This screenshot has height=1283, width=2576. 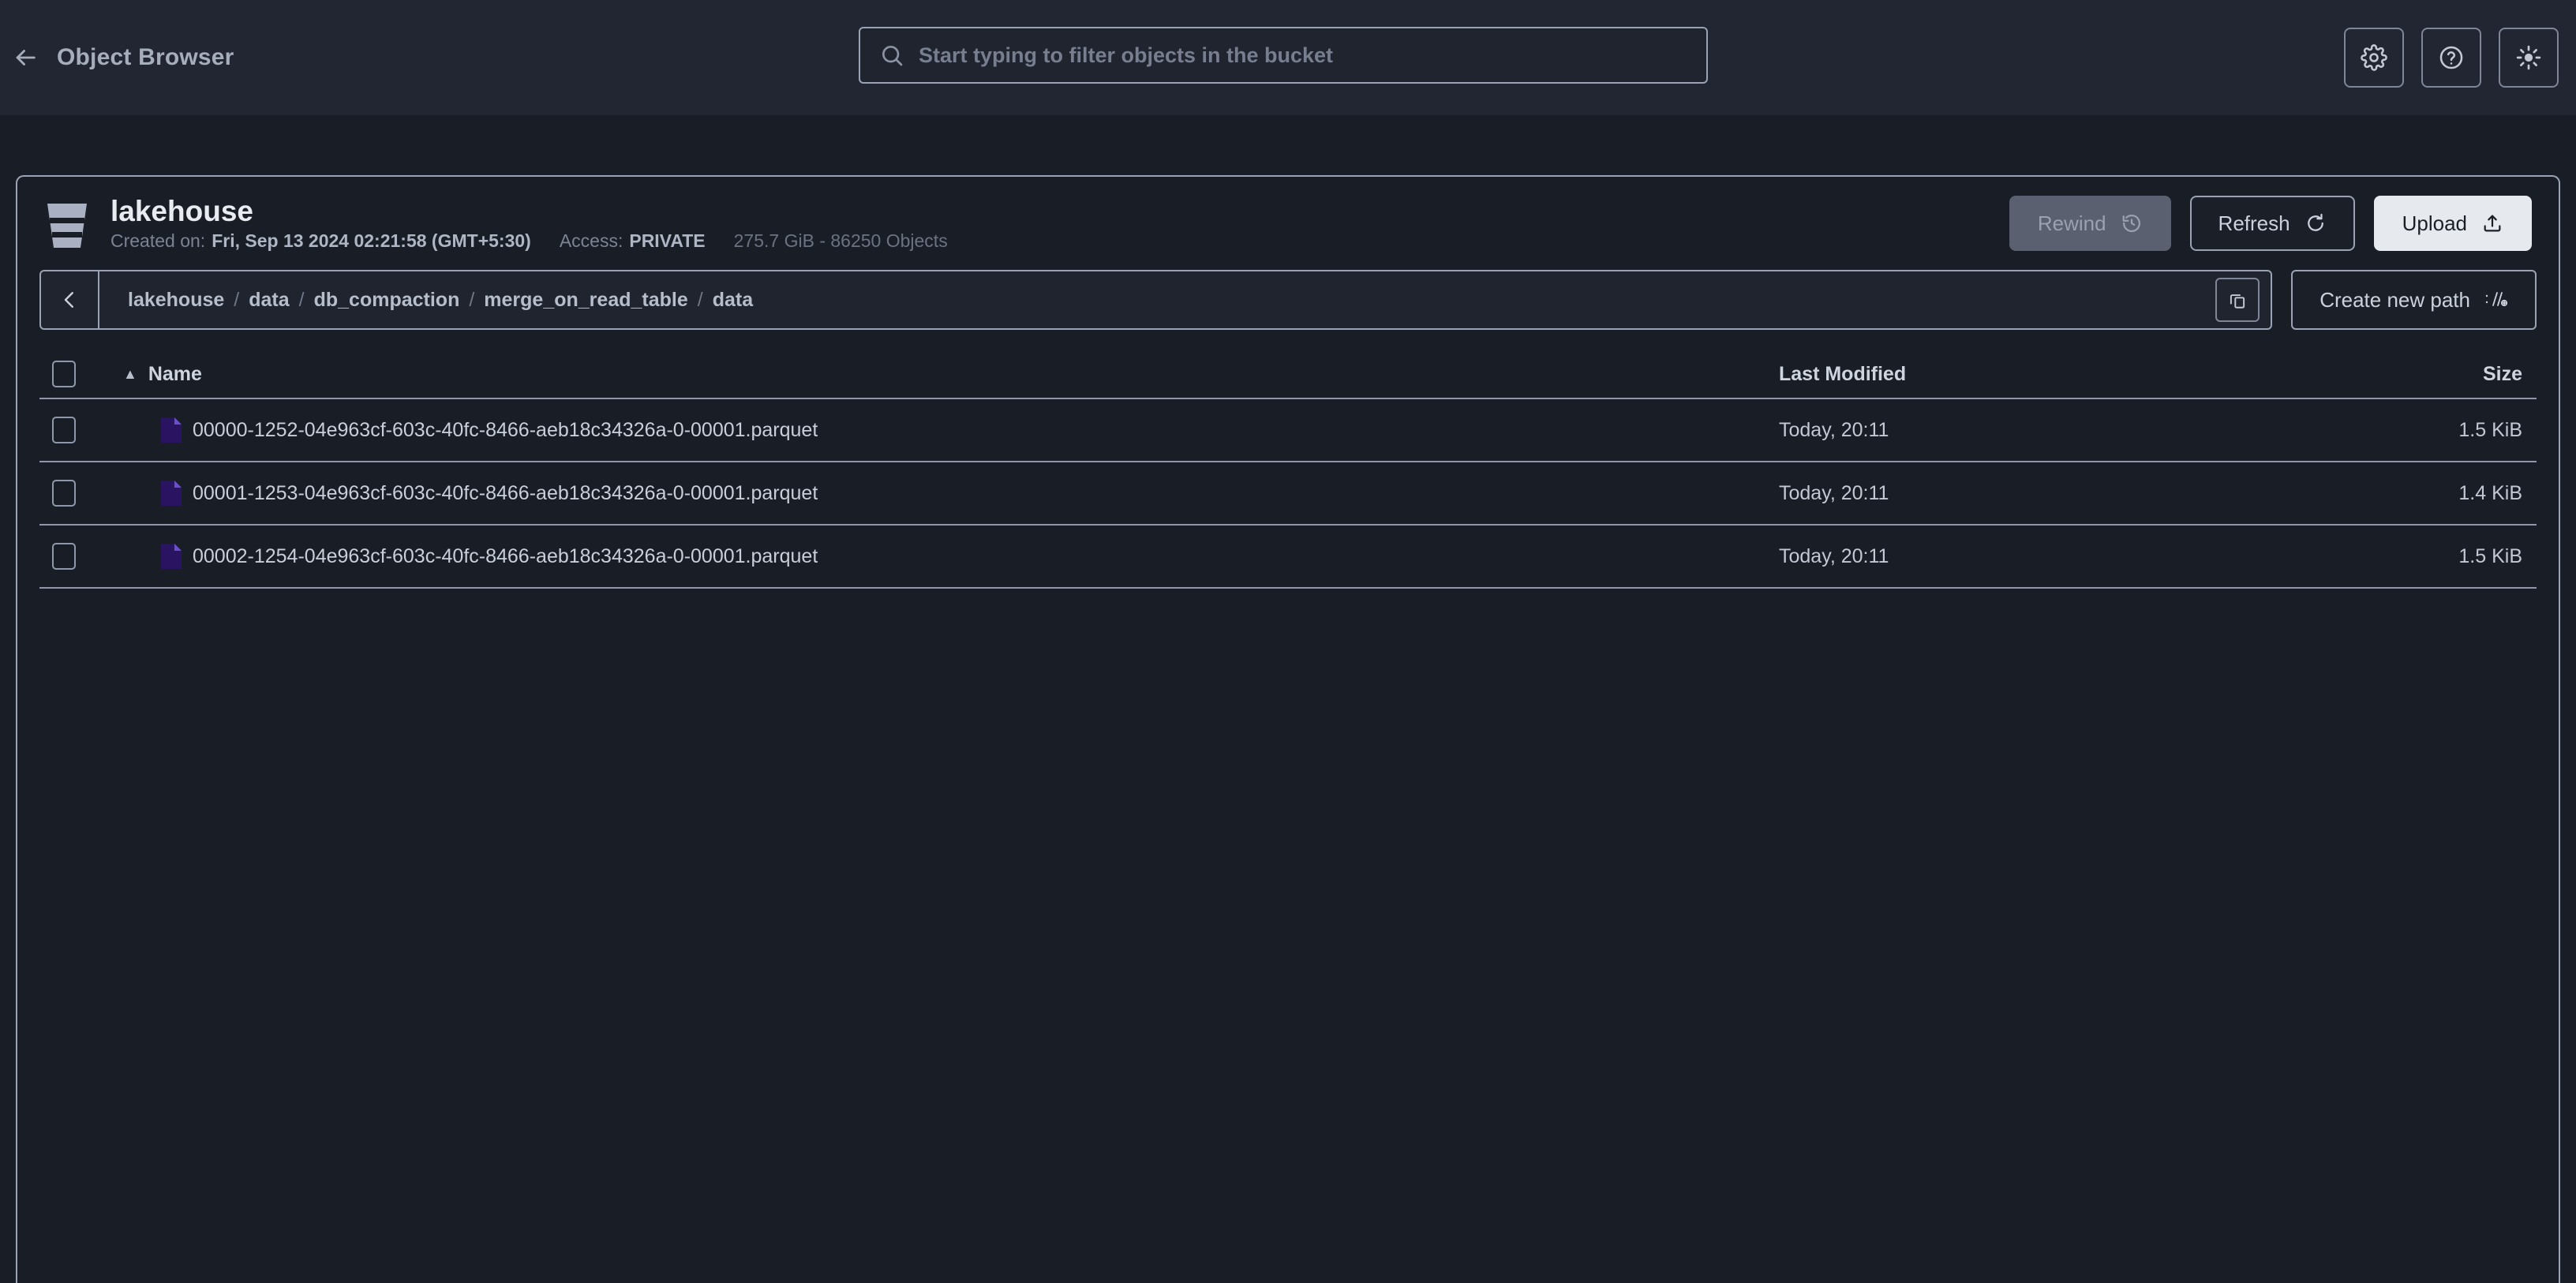 I want to click on chevron-left-icon, so click(x=69, y=300).